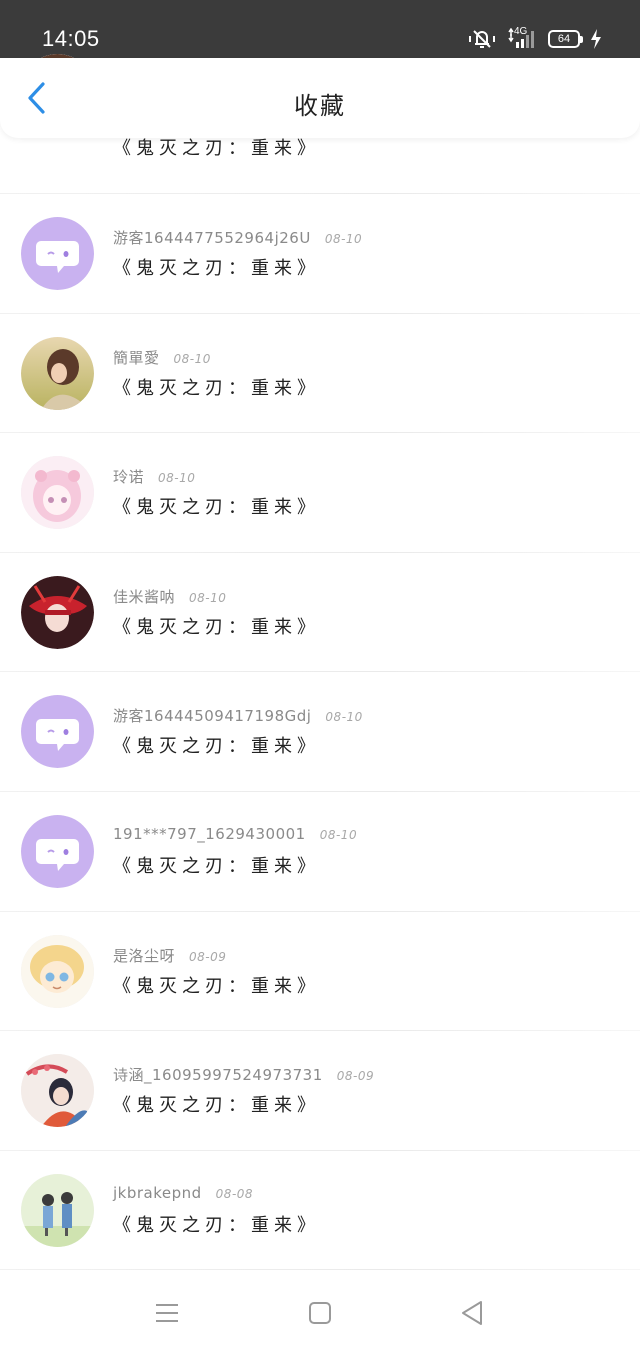  I want to click on header: 收藏, so click(320, 98).